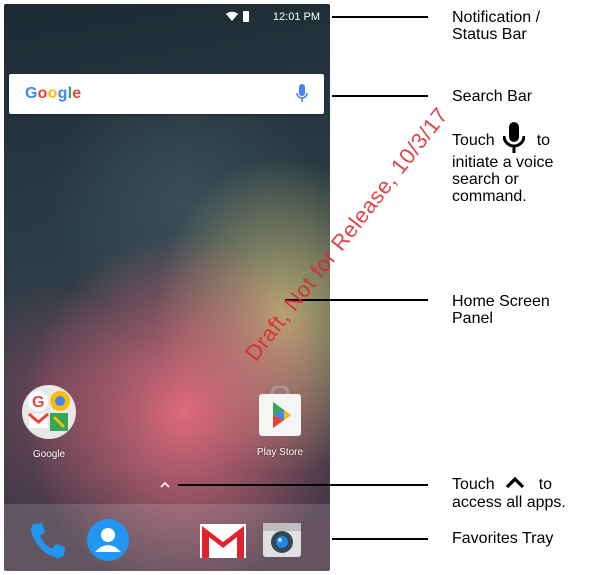 Image resolution: width=610 pixels, height=575 pixels. I want to click on play-store-app: Play Store, so click(280, 421).